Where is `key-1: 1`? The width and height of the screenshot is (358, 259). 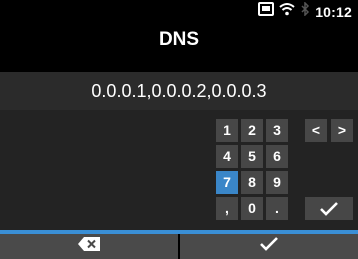
key-1: 1 is located at coordinates (227, 130).